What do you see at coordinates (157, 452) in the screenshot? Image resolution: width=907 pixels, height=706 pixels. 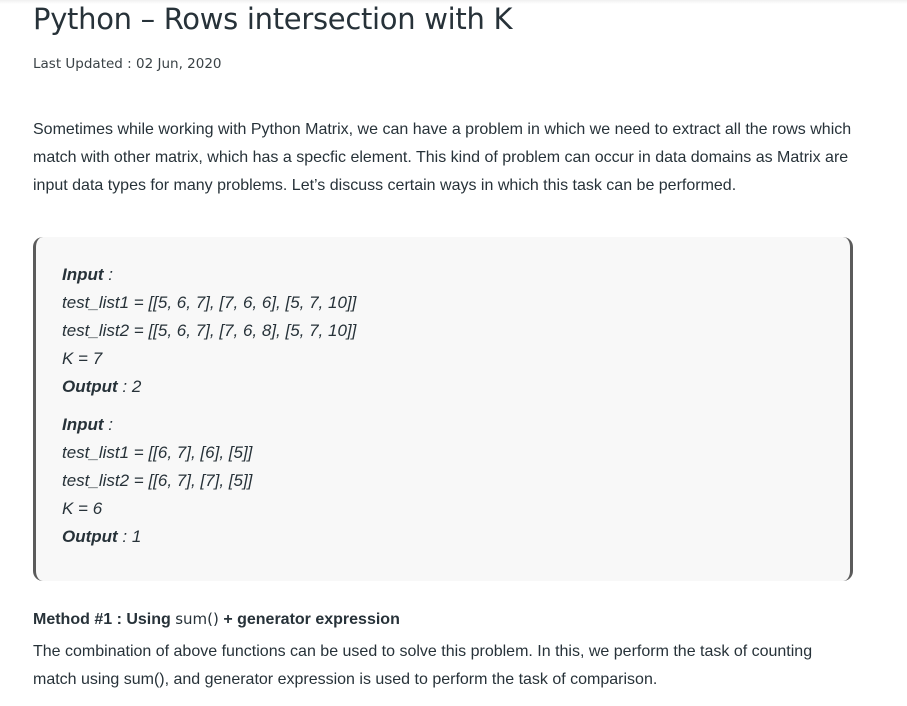 I see `test-list1: test_list1 = [[6, 7], [6], [5]]` at bounding box center [157, 452].